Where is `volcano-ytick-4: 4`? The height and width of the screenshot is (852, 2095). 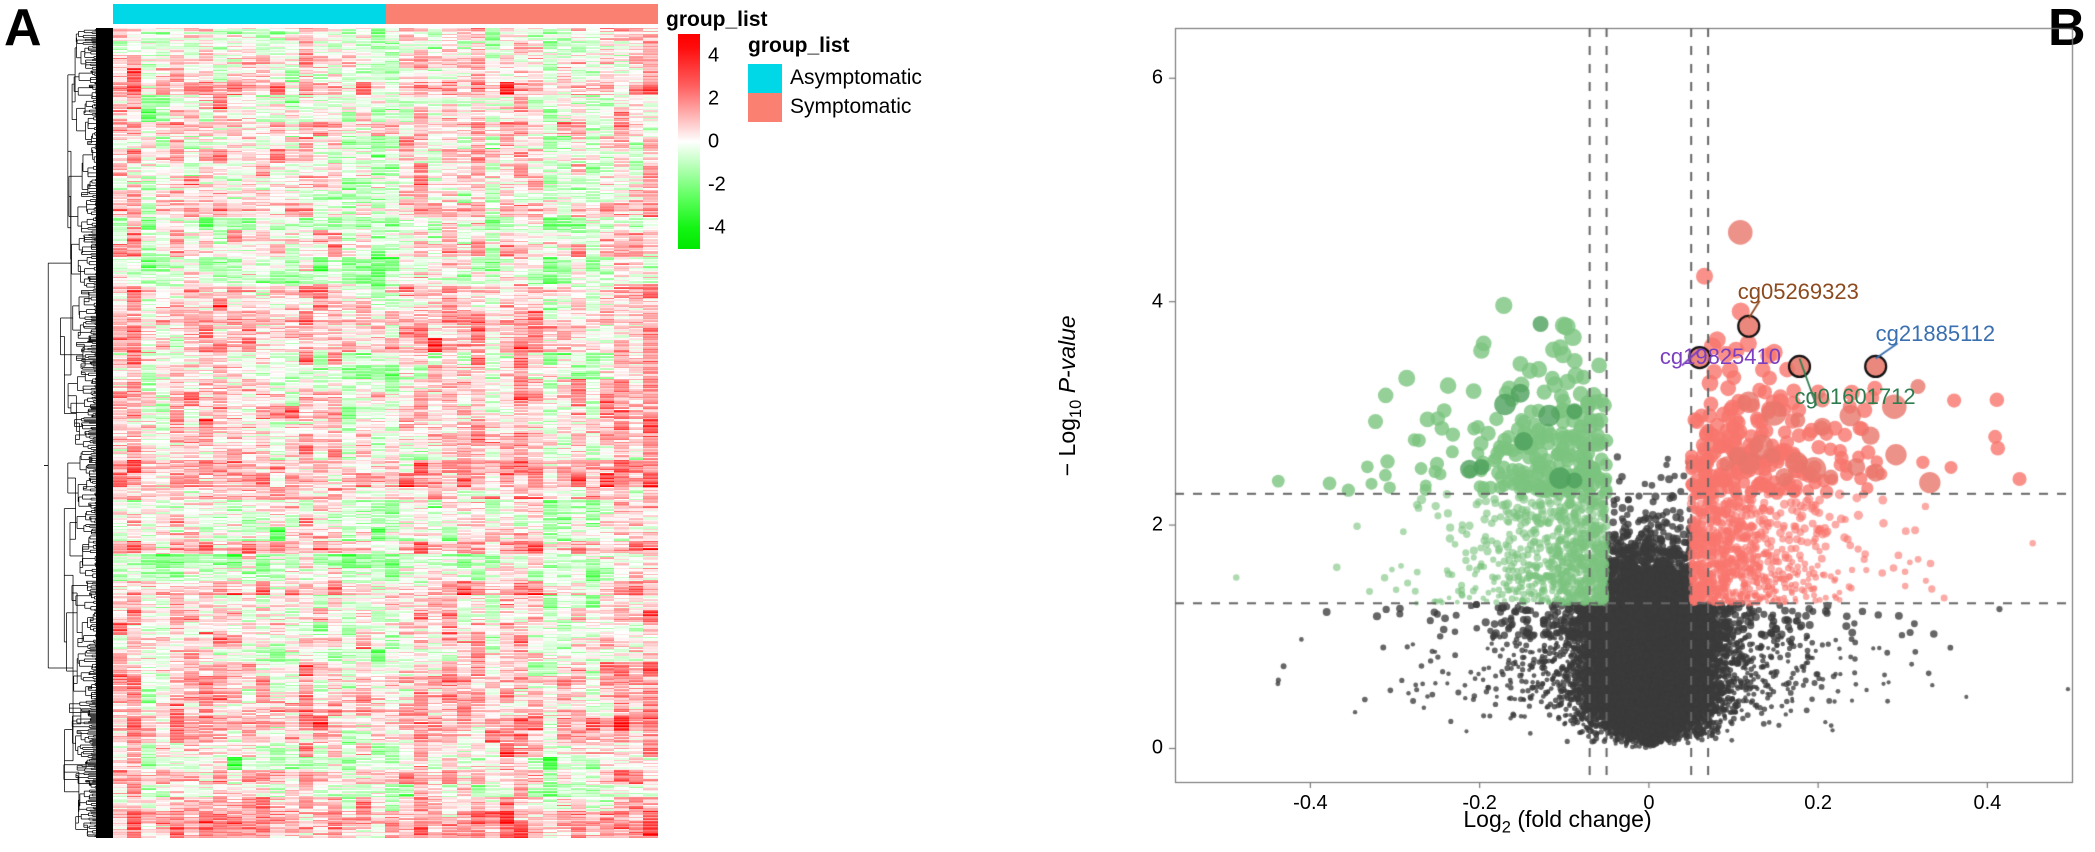
volcano-ytick-4: 4 is located at coordinates (1157, 301).